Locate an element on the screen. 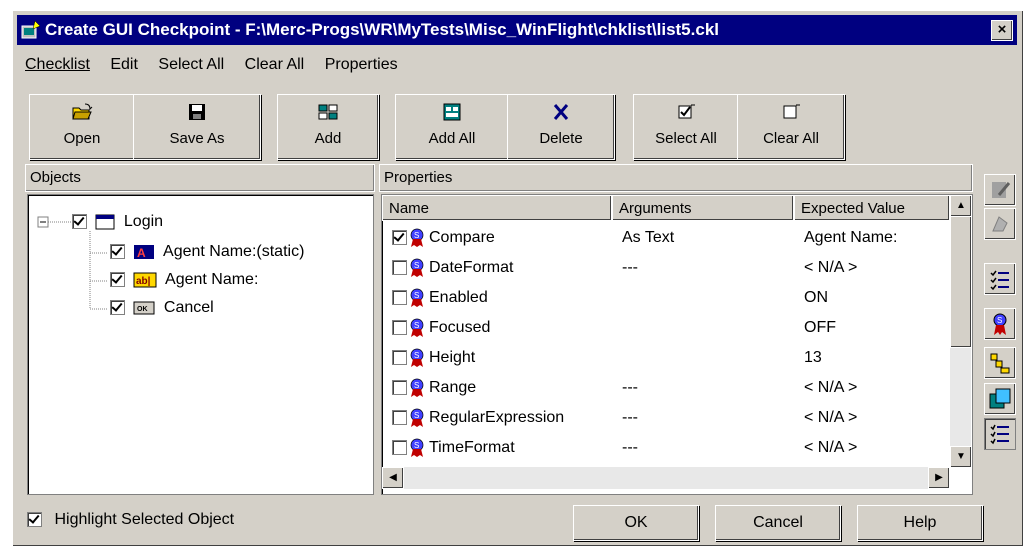 This screenshot has width=1030, height=549. scroll-right-button: ▶ is located at coordinates (939, 478).